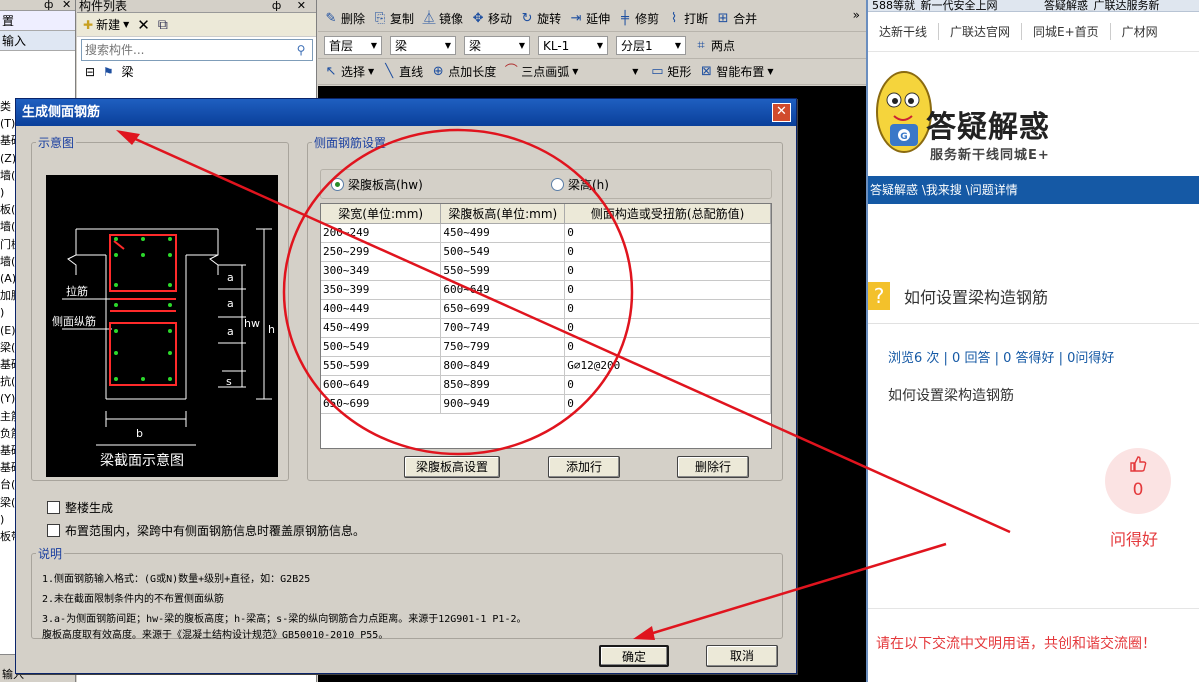 The height and width of the screenshot is (682, 1199). Describe the element at coordinates (503, 328) in the screenshot. I see `table-cell: 700~749` at that location.